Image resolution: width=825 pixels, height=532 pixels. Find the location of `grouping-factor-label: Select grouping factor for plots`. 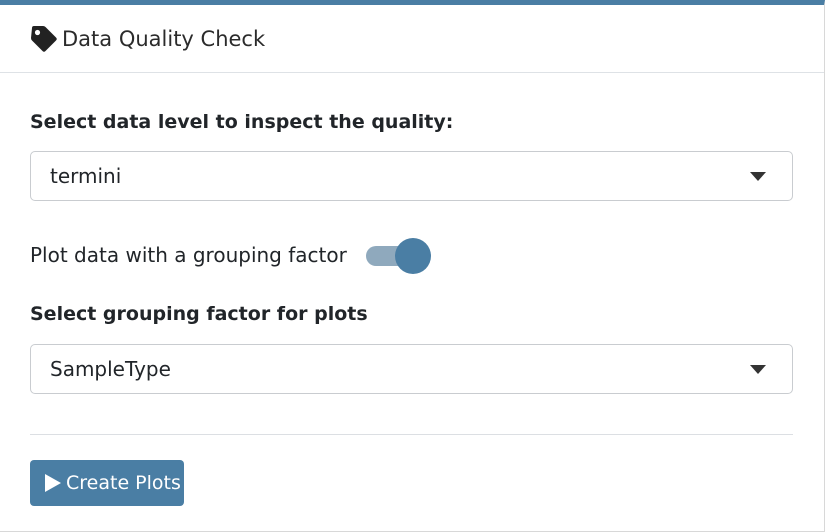

grouping-factor-label: Select grouping factor for plots is located at coordinates (199, 314).